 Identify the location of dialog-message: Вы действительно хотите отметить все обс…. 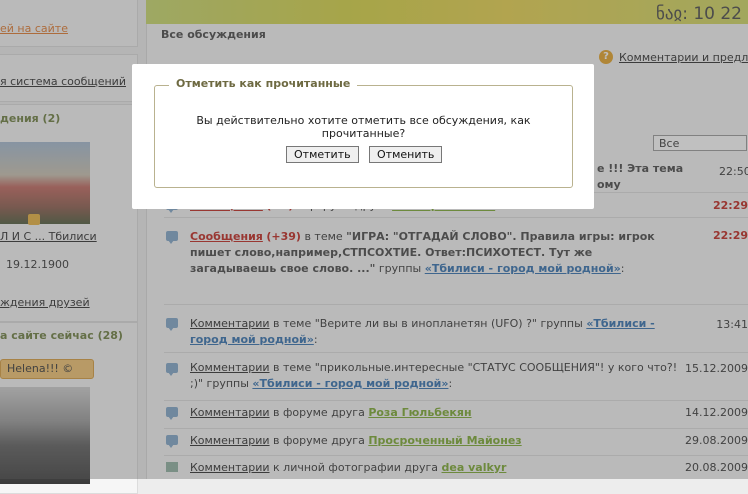
(363, 127).